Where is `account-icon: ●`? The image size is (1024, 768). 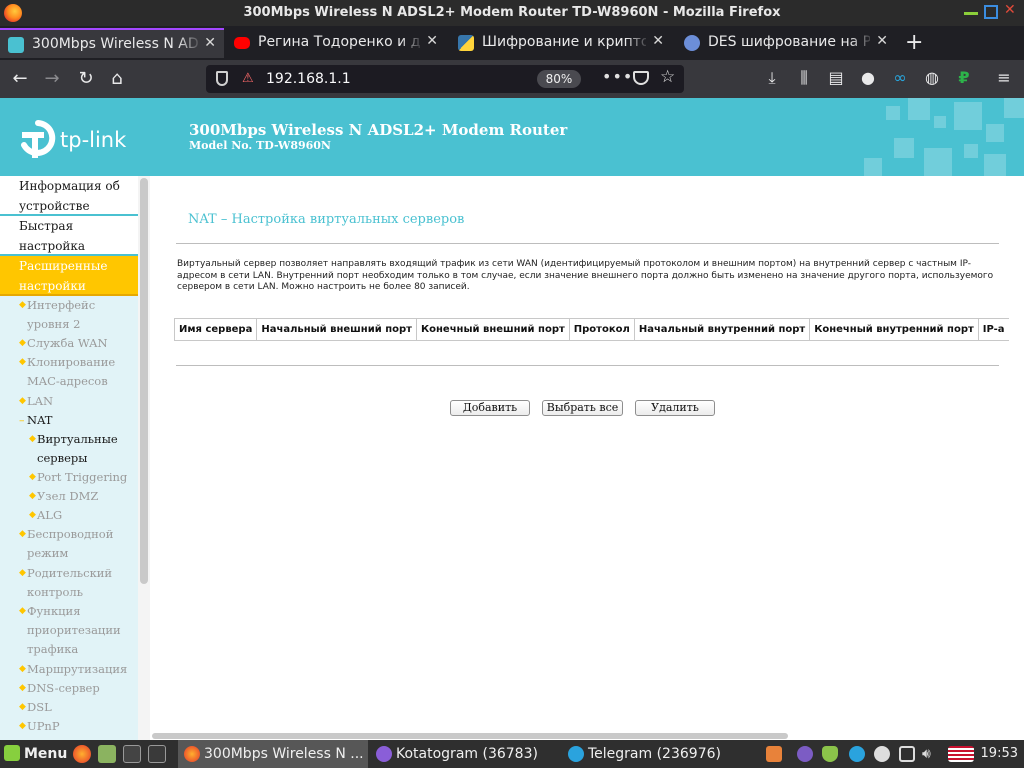
account-icon: ● is located at coordinates (868, 78).